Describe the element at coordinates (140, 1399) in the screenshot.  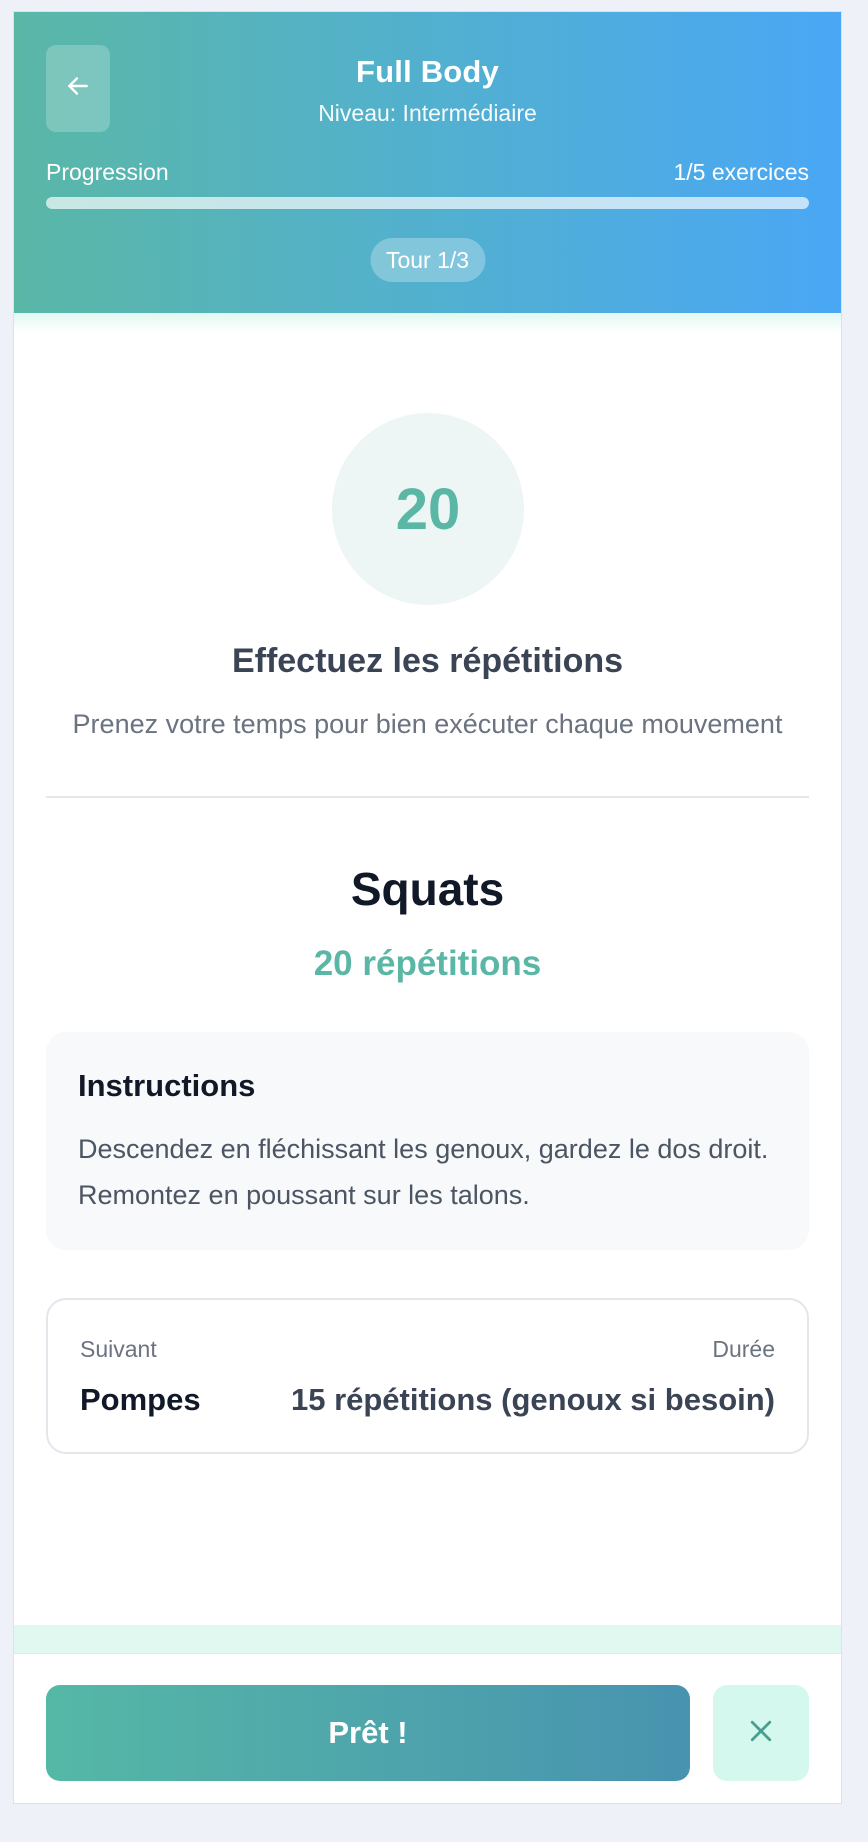
I see `next-exercise-name: Pompes` at that location.